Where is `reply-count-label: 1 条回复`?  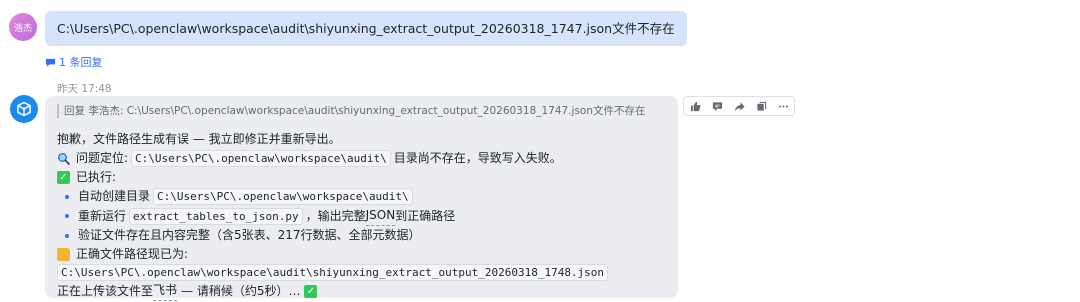 reply-count-label: 1 条回复 is located at coordinates (81, 62).